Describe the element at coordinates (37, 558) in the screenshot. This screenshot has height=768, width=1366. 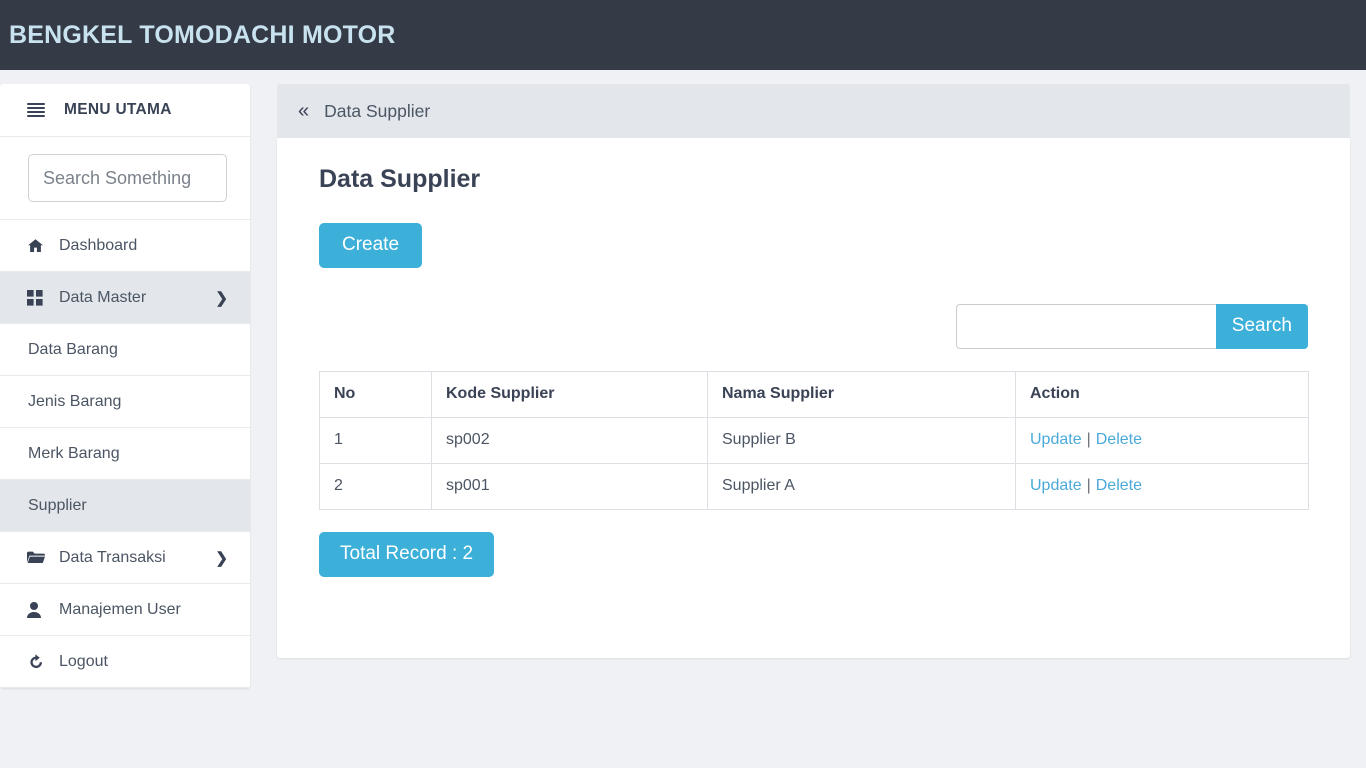
I see `folder-icon` at that location.